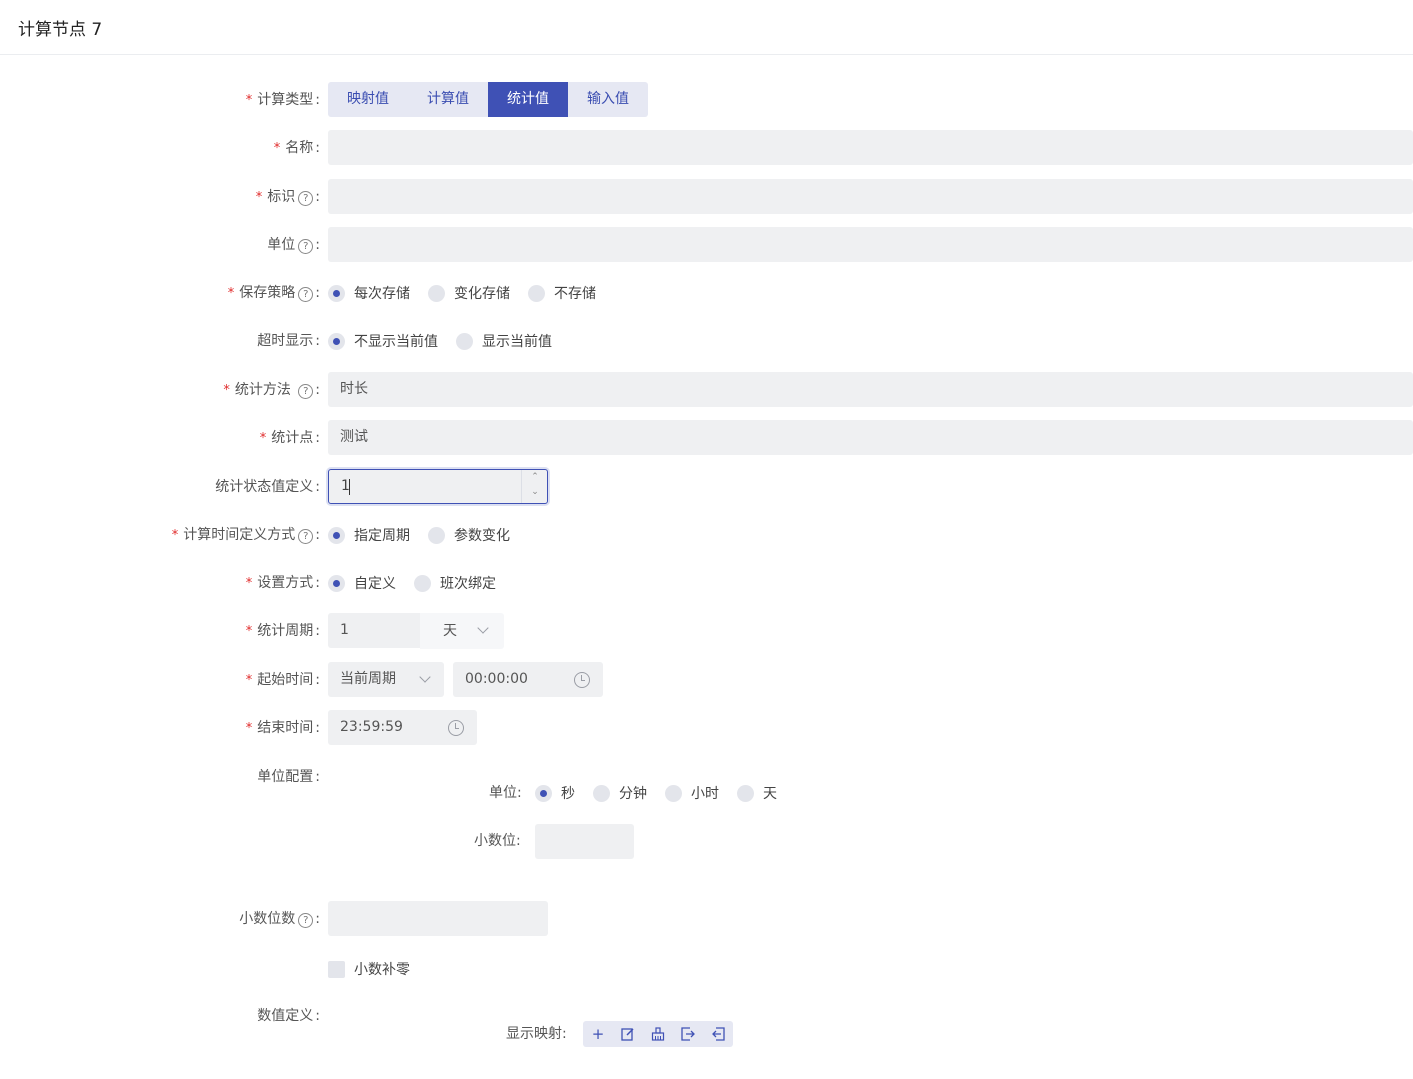 This screenshot has width=1413, height=1079. I want to click on start-period-text: 当前周期, so click(368, 679).